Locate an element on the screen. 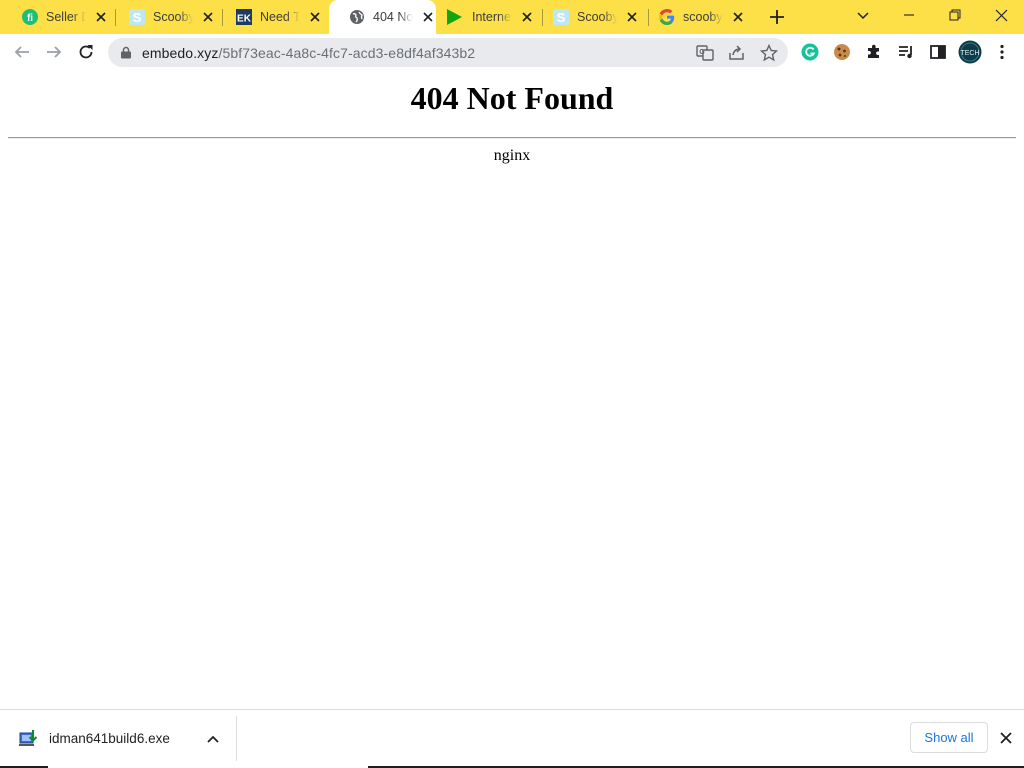 This screenshot has width=1024, height=768. restore-button is located at coordinates (955, 15).